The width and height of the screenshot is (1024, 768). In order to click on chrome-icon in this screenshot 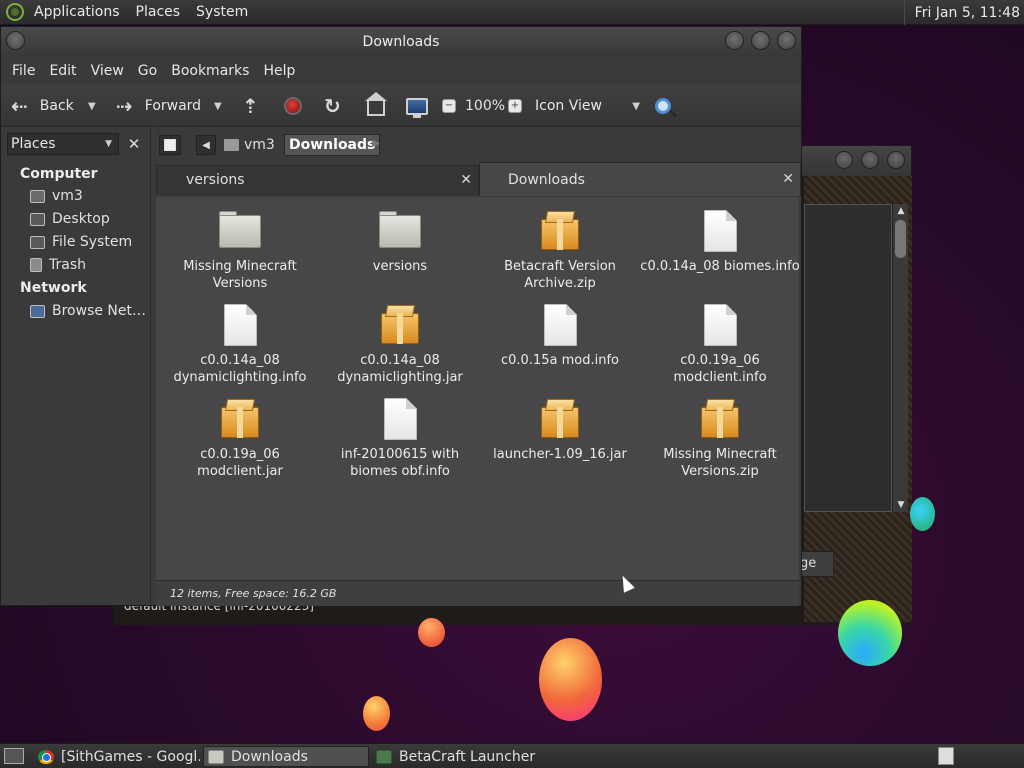, I will do `click(46, 756)`.